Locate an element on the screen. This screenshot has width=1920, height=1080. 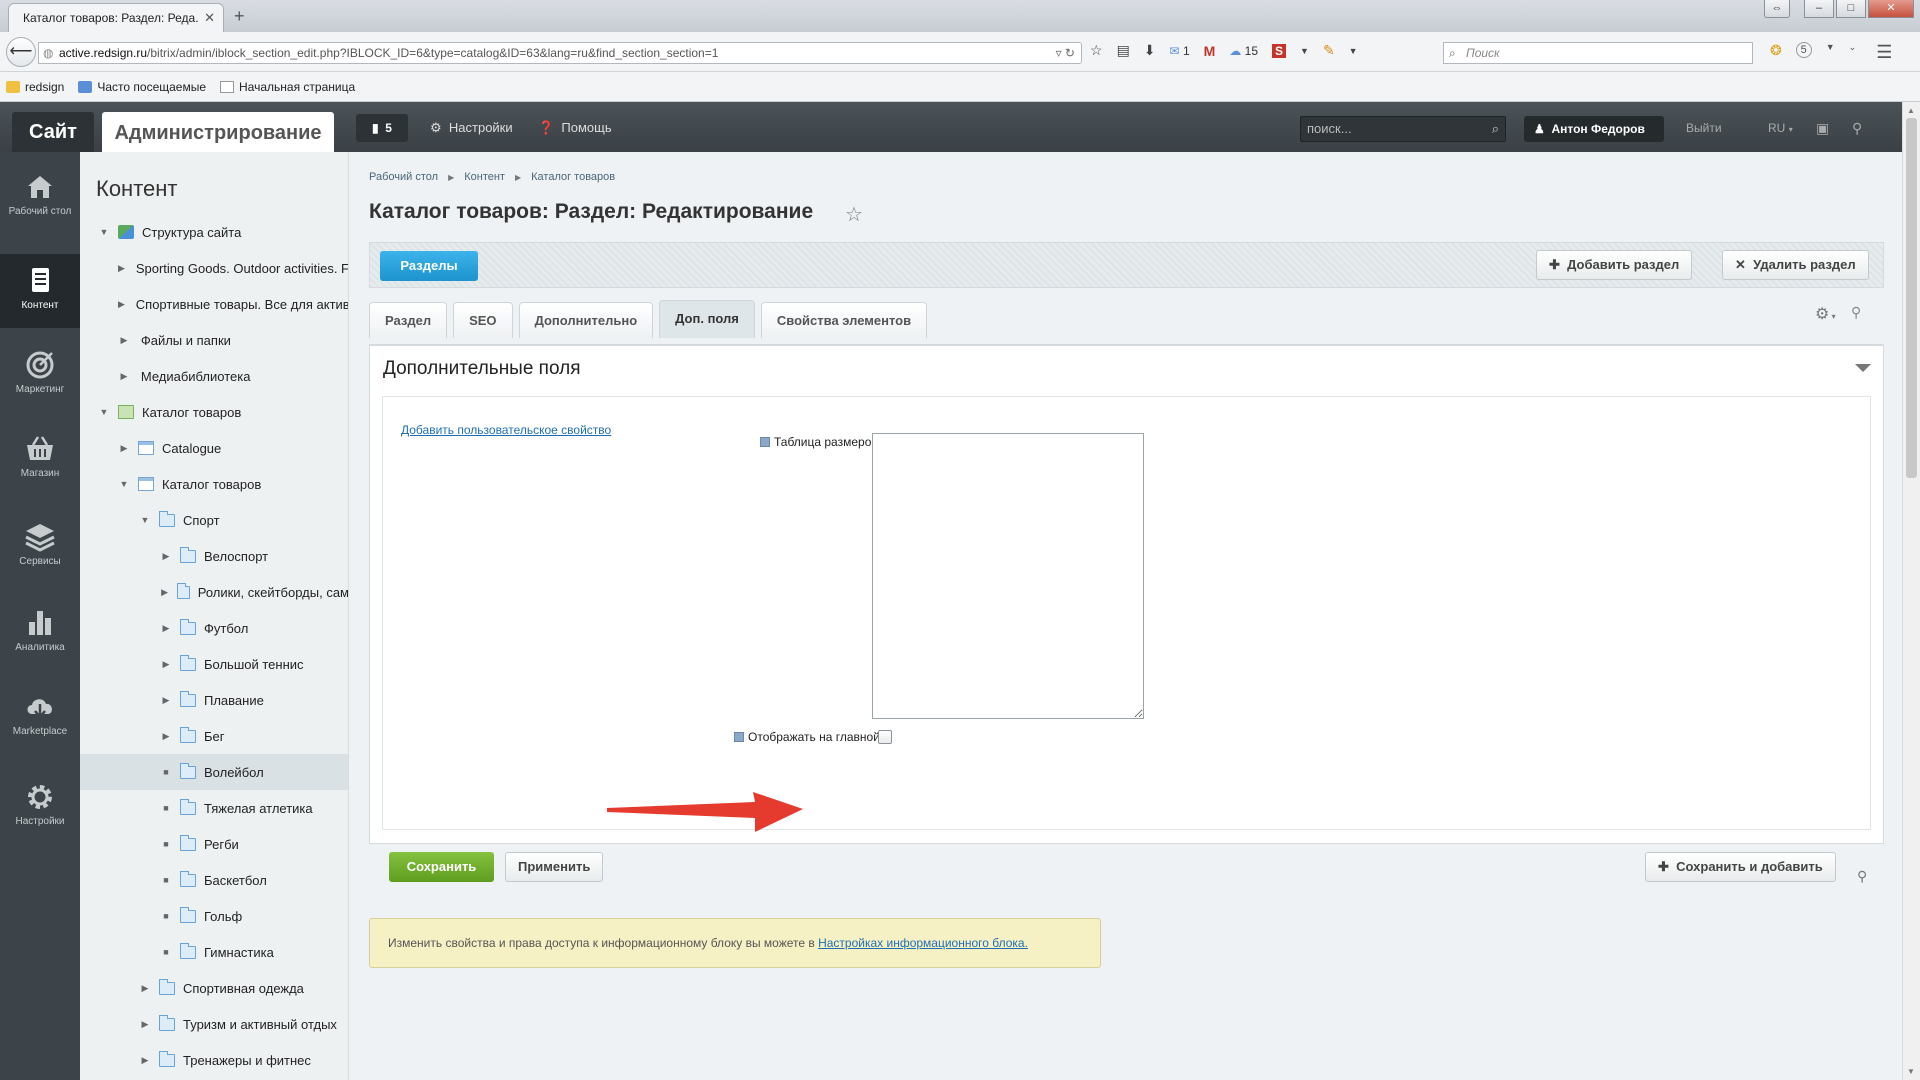
save-button: Сохранить is located at coordinates (441, 867).